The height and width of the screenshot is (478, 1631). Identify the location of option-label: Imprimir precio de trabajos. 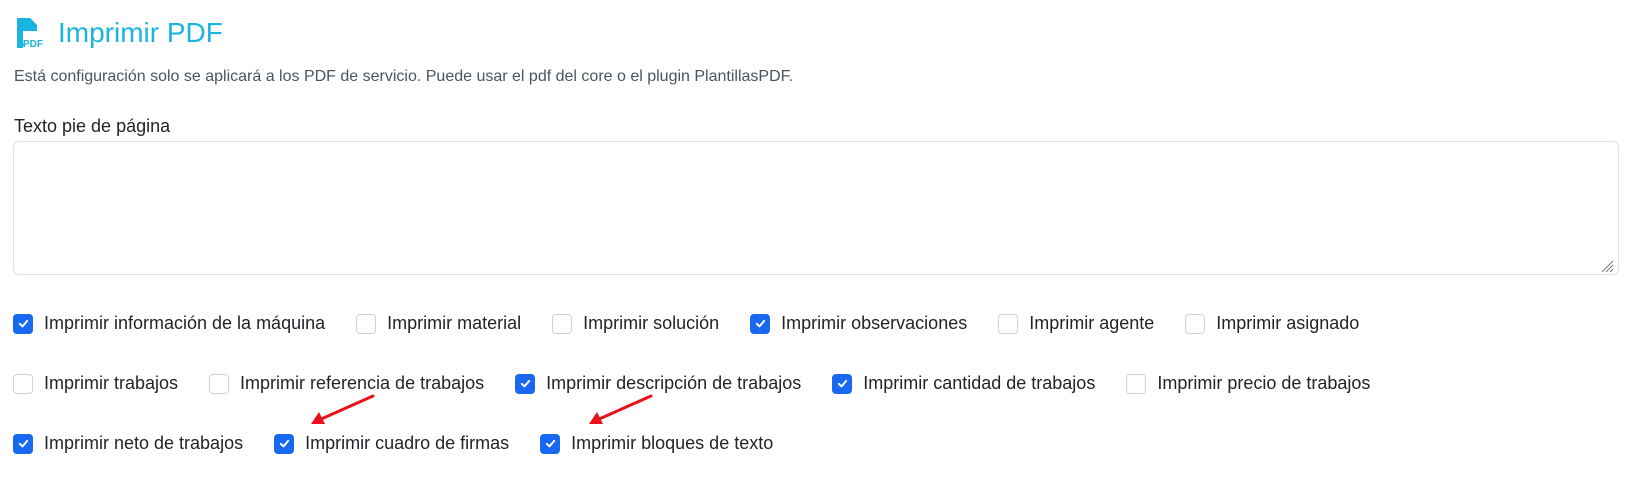
(1264, 383).